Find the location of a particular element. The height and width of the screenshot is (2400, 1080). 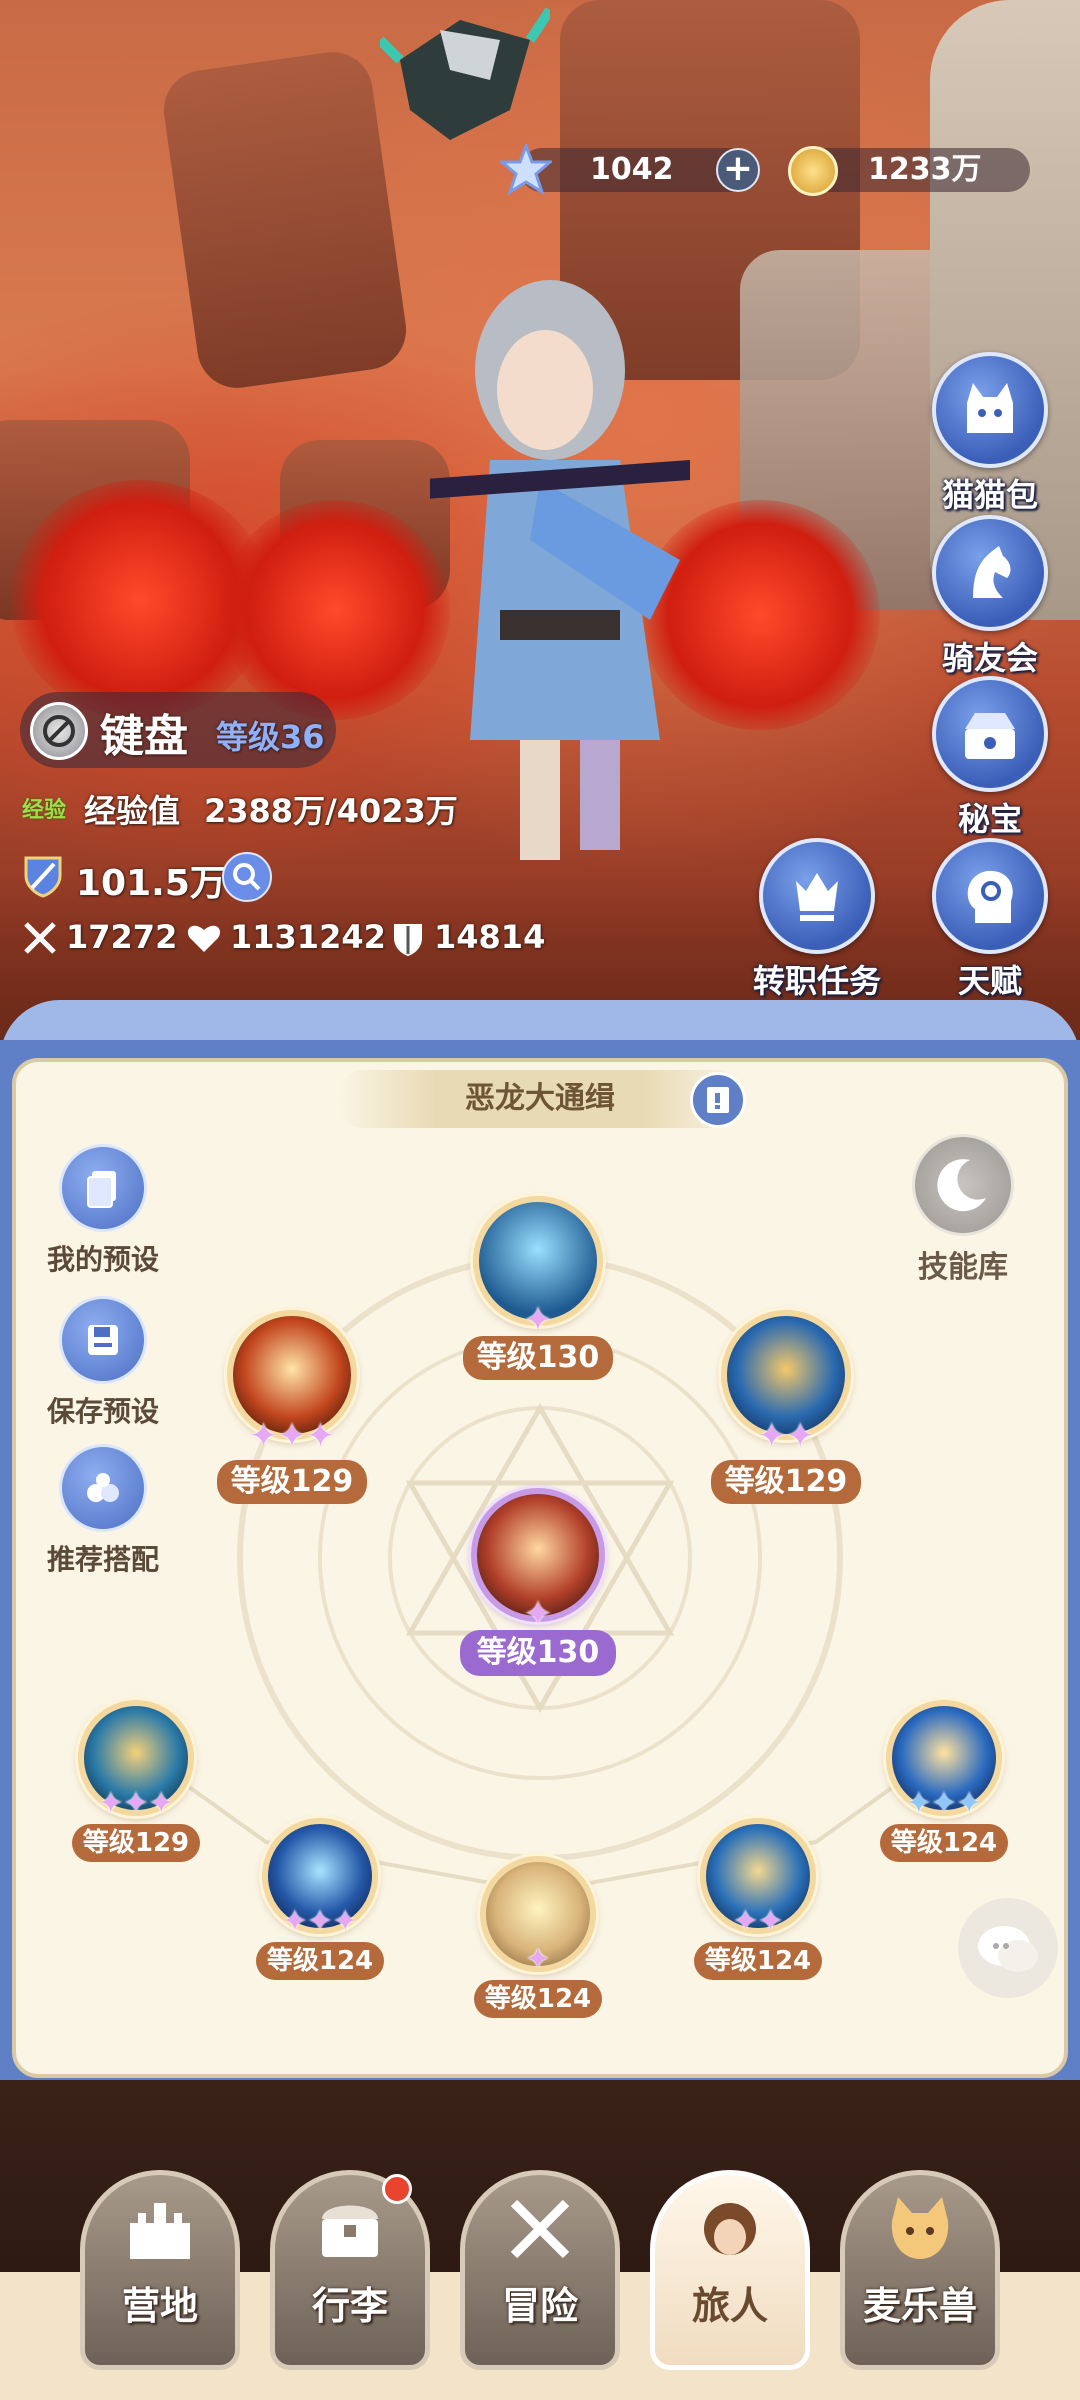

cat-bag-button: 猫猫包 is located at coordinates (990, 434).